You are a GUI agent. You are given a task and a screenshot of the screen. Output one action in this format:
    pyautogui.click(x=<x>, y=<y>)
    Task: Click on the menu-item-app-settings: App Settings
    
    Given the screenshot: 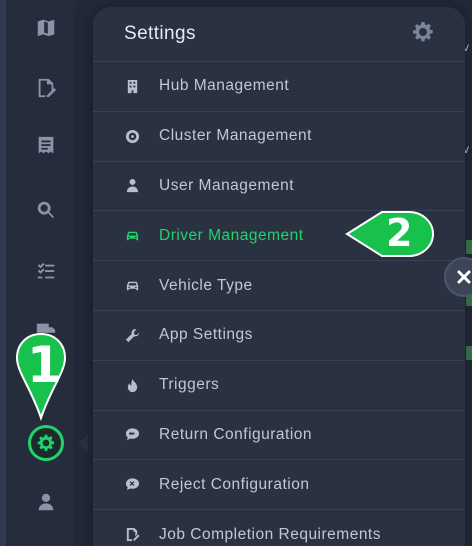 What is the action you would take?
    pyautogui.click(x=279, y=334)
    